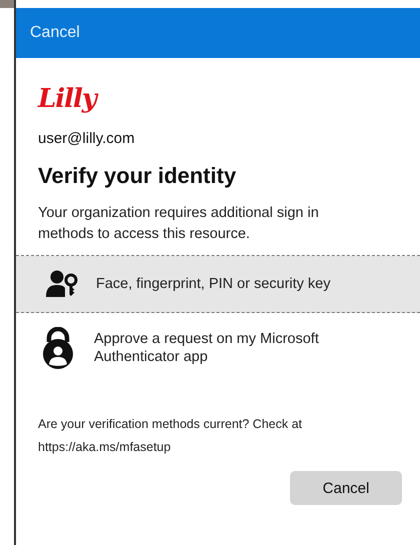 The width and height of the screenshot is (420, 545). I want to click on cancel-link: Cancel, so click(55, 33).